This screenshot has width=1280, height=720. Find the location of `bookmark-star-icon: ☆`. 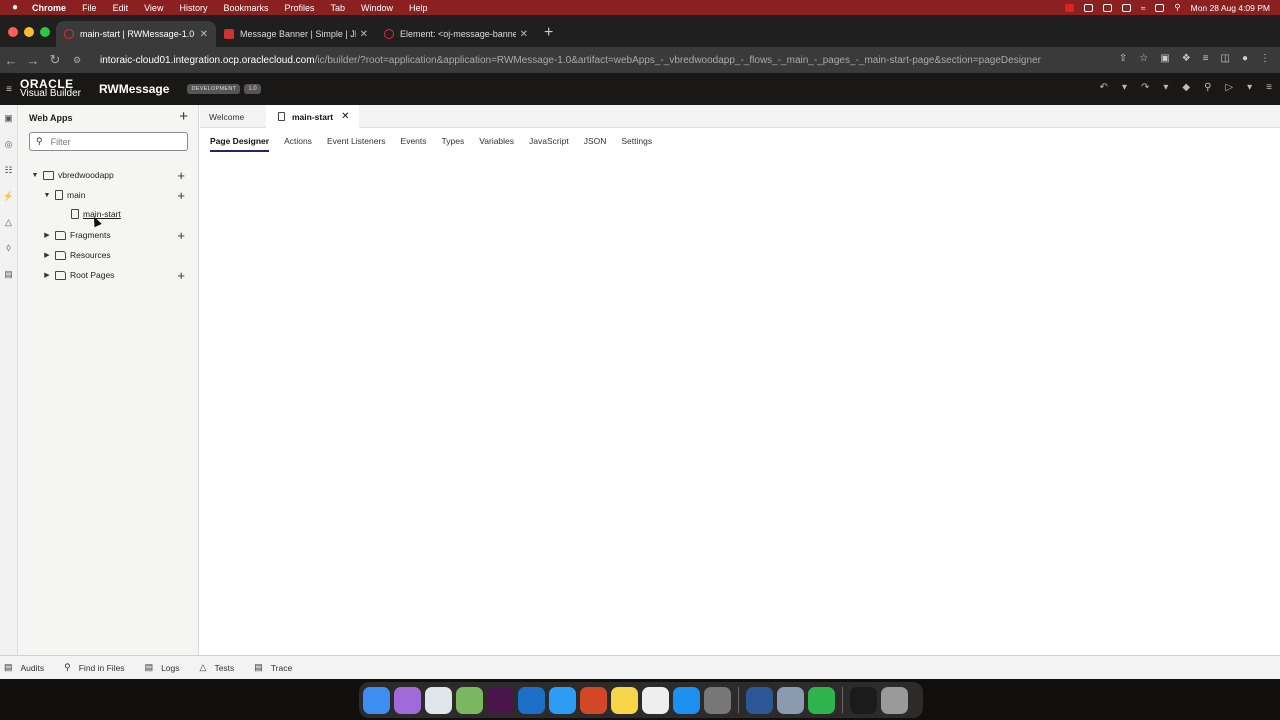

bookmark-star-icon: ☆ is located at coordinates (1143, 58).